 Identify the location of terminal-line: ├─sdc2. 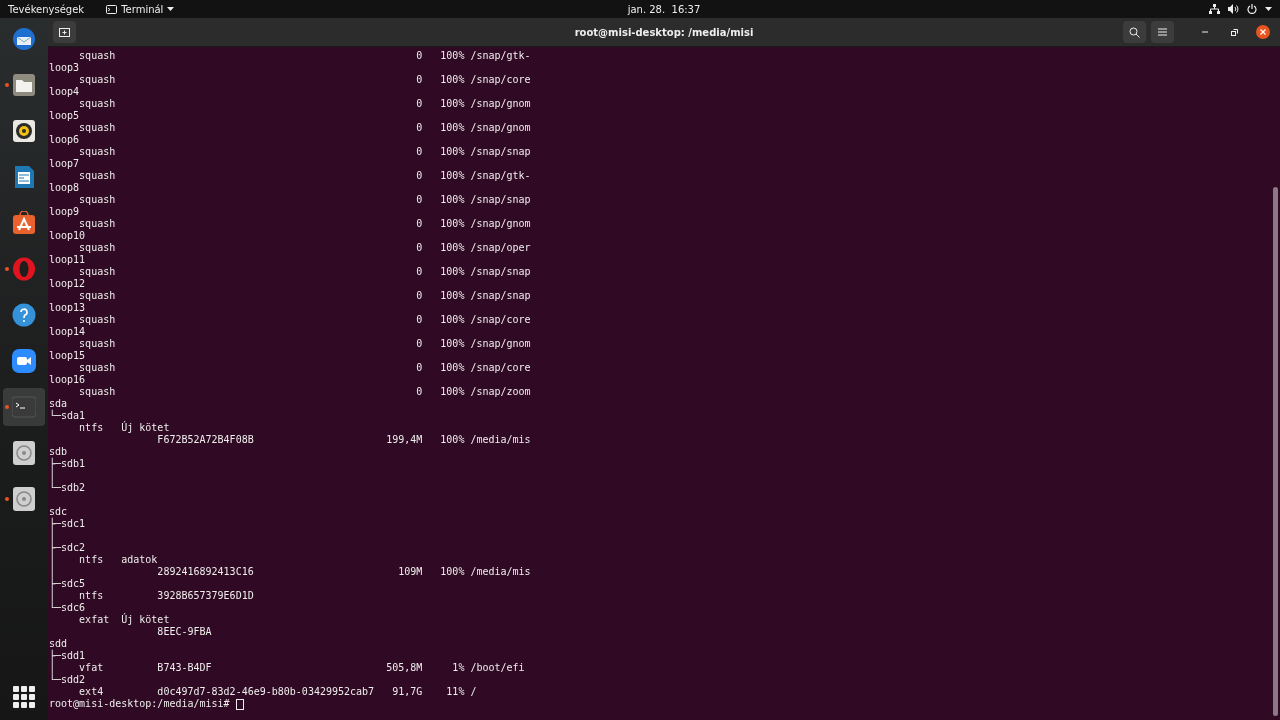
(68, 548).